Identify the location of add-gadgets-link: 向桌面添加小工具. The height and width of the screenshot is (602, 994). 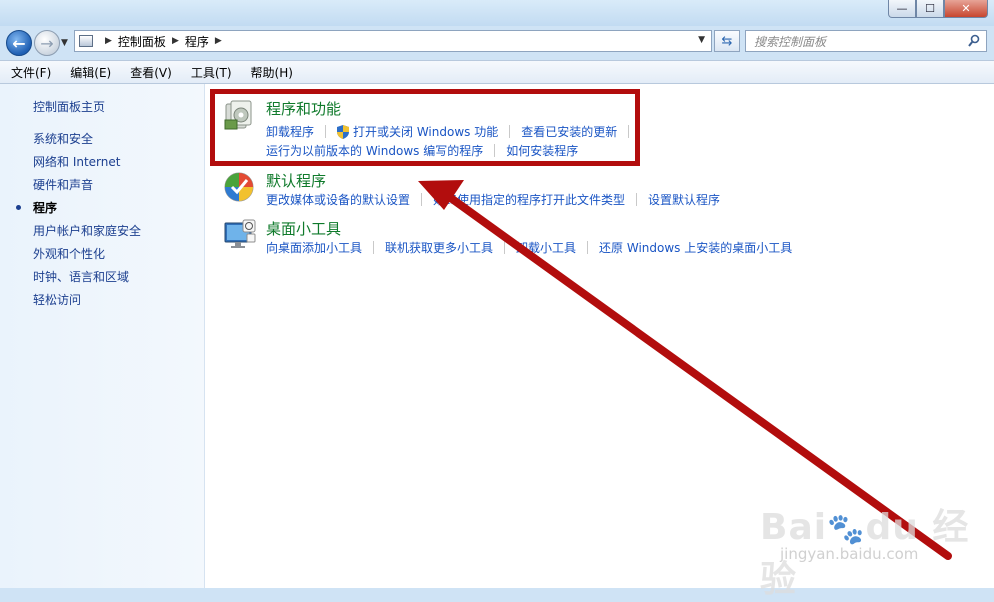
(314, 247).